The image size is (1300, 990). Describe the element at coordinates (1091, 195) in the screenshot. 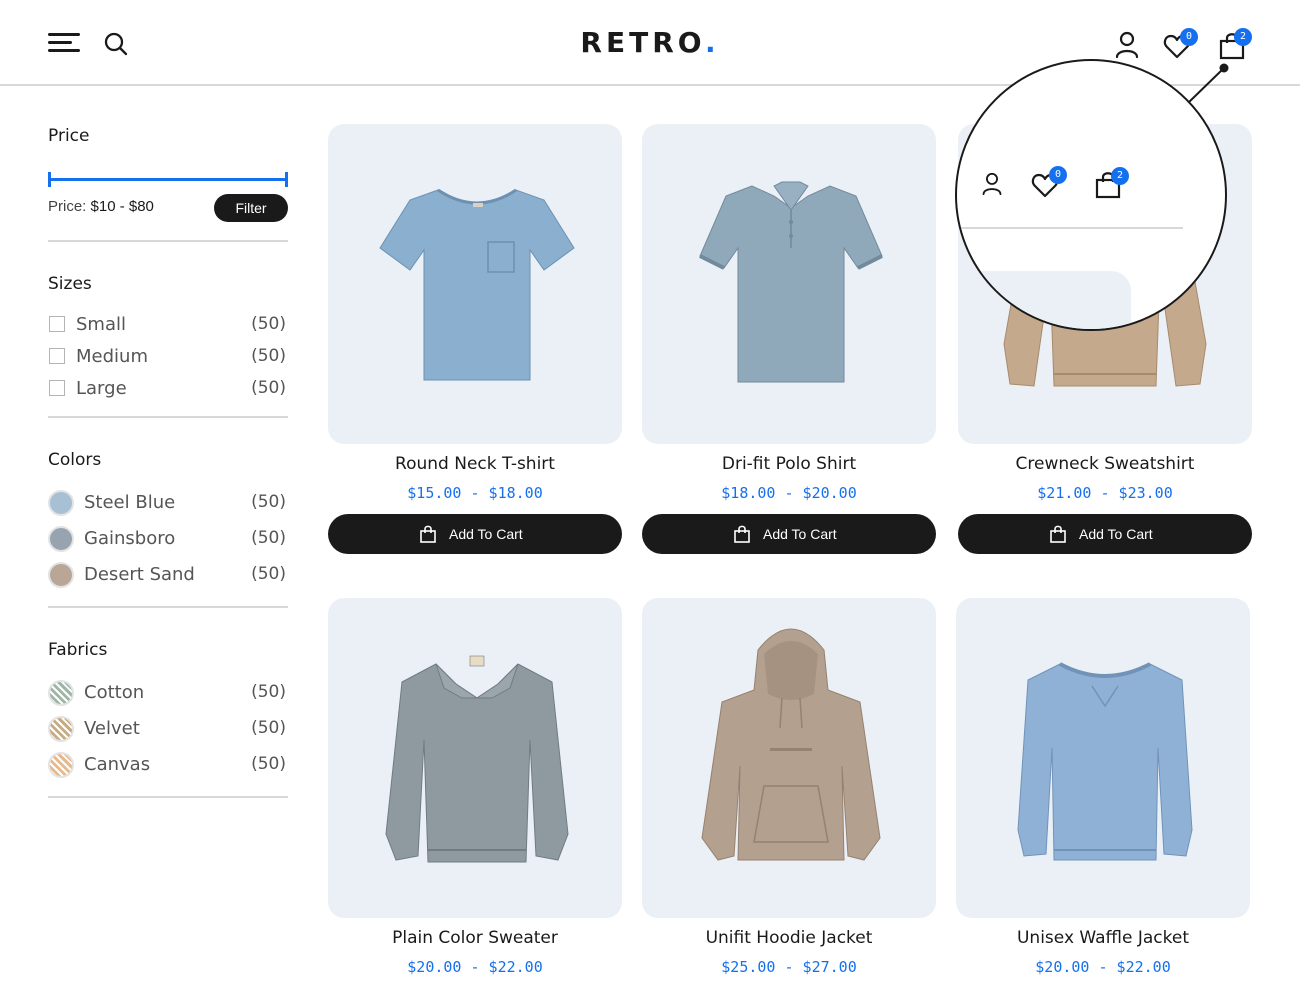

I see `header-icons-magnifier: 0 2` at that location.